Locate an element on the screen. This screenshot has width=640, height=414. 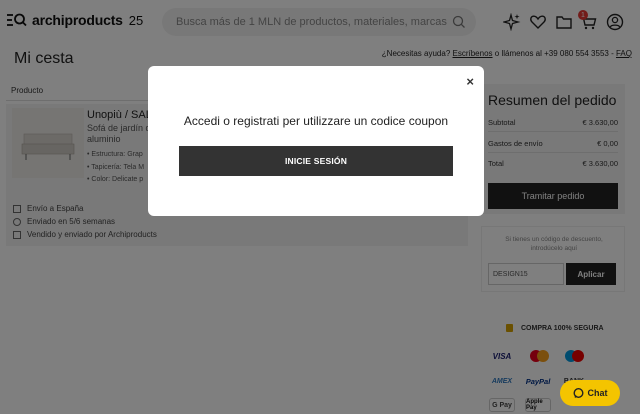
chat-label: Chat is located at coordinates (597, 393).